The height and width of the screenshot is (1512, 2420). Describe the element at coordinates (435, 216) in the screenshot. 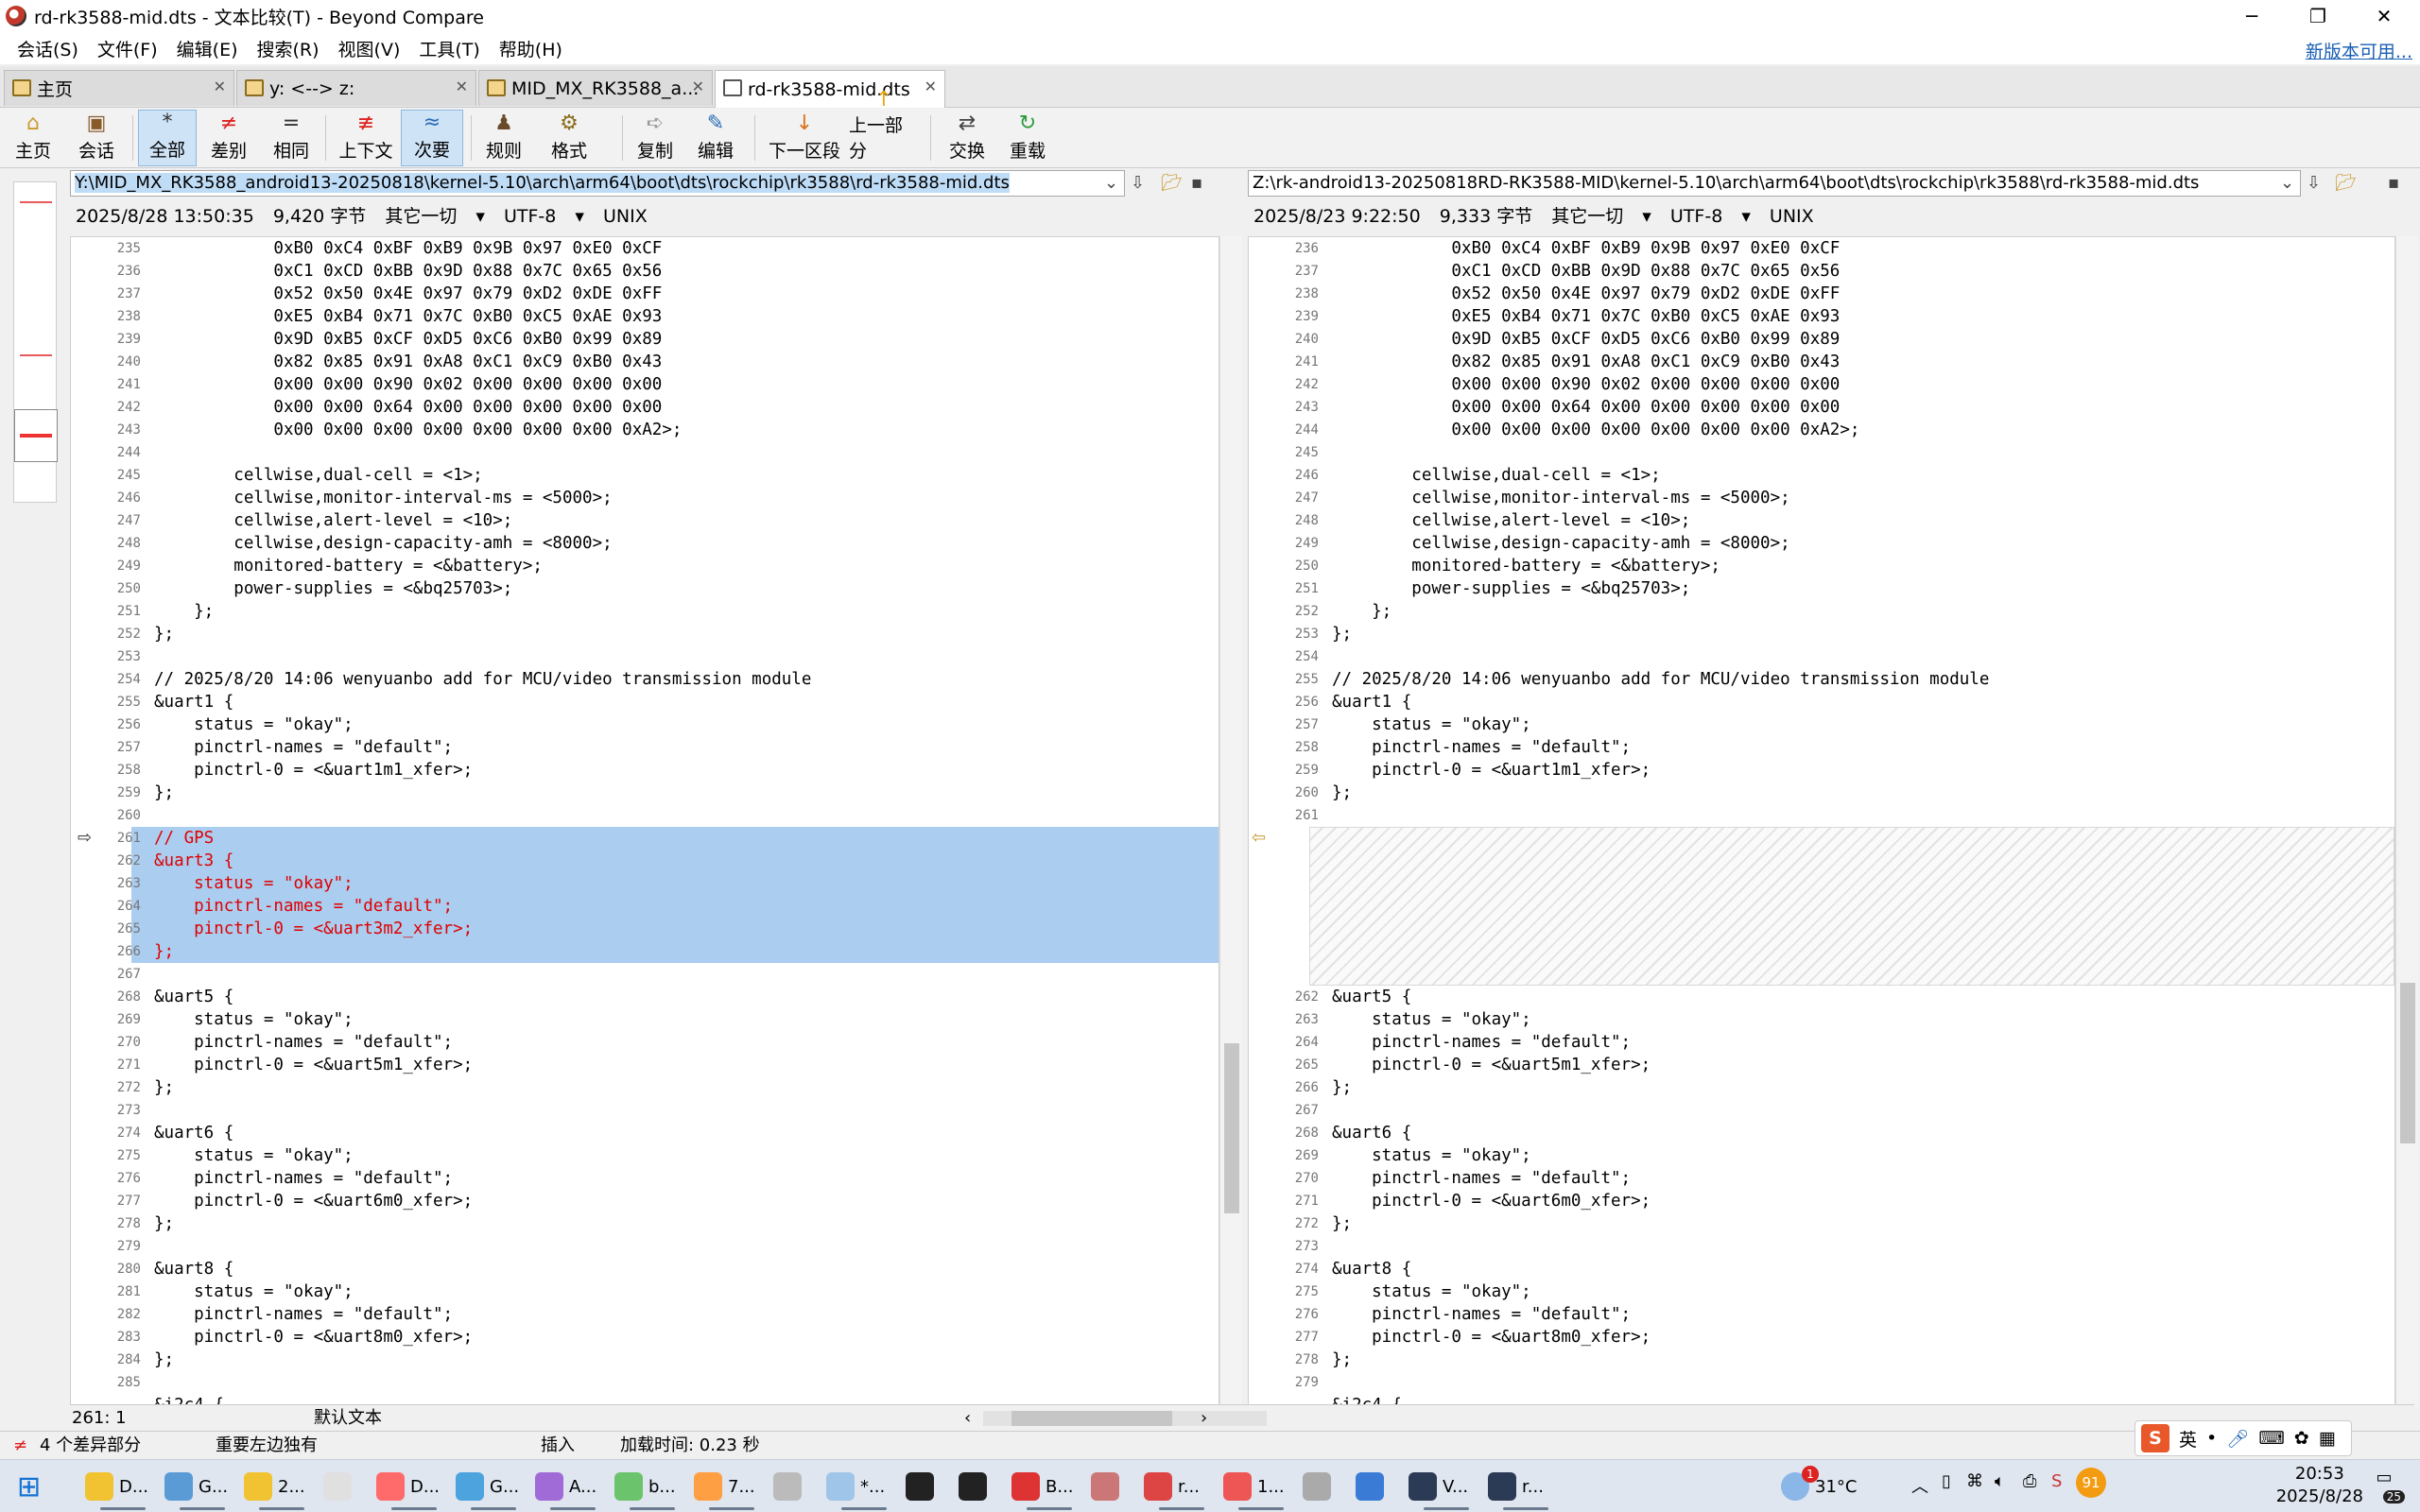

I see `left-misc-dropdown: 其它一切 ▾` at that location.